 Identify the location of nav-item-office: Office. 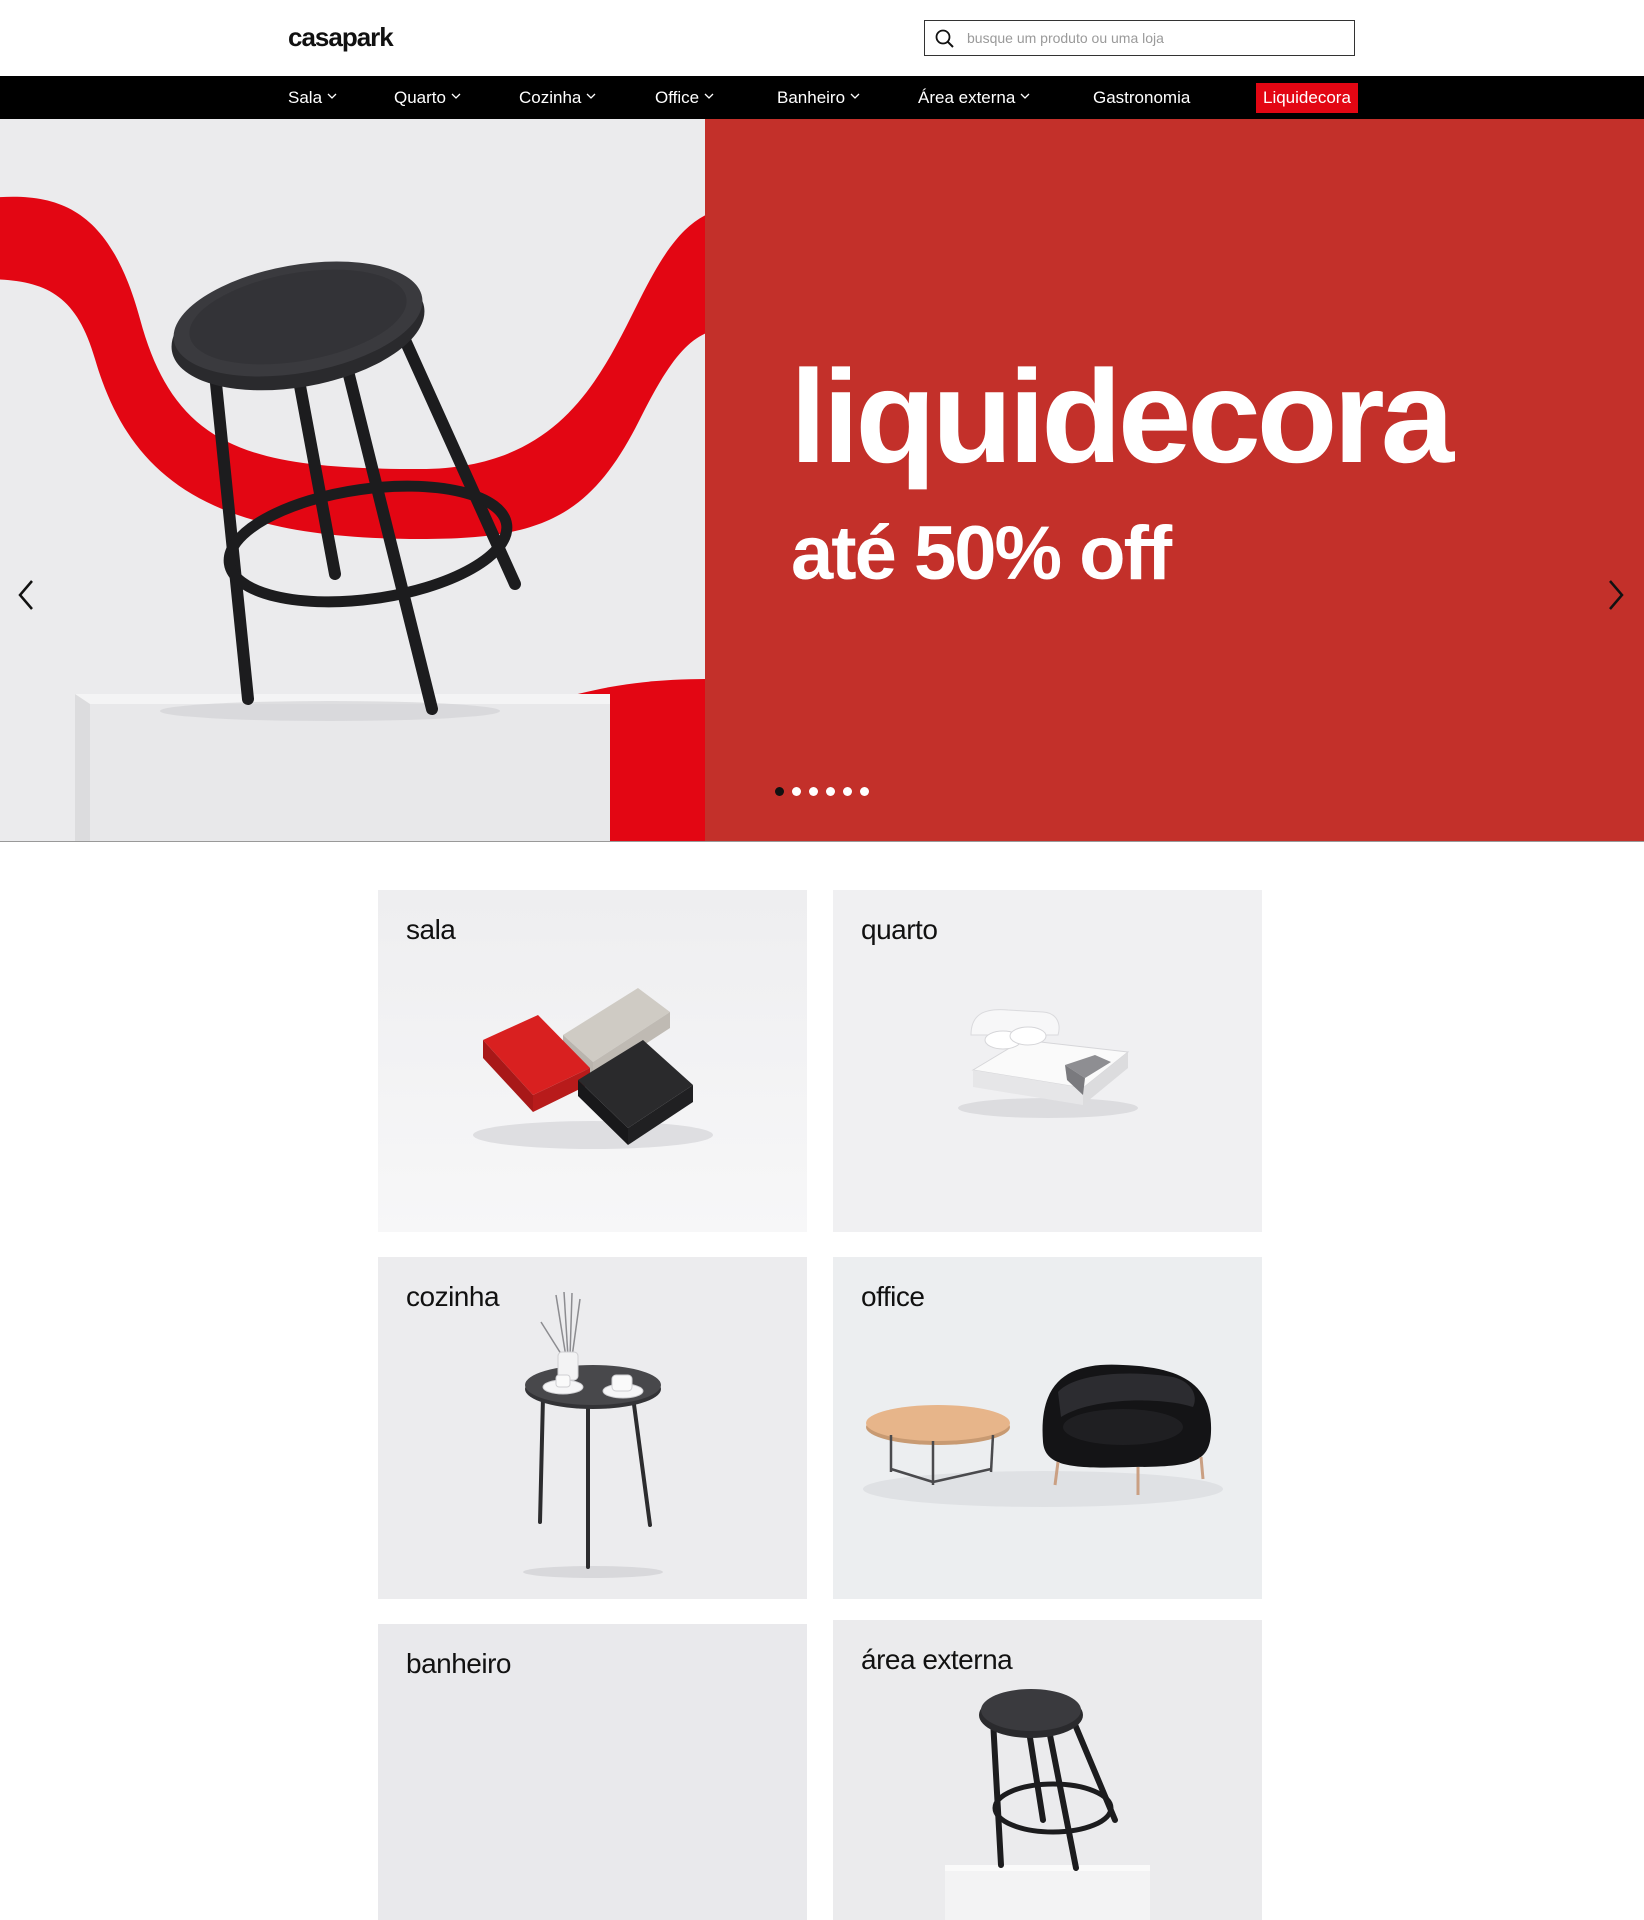
(684, 97).